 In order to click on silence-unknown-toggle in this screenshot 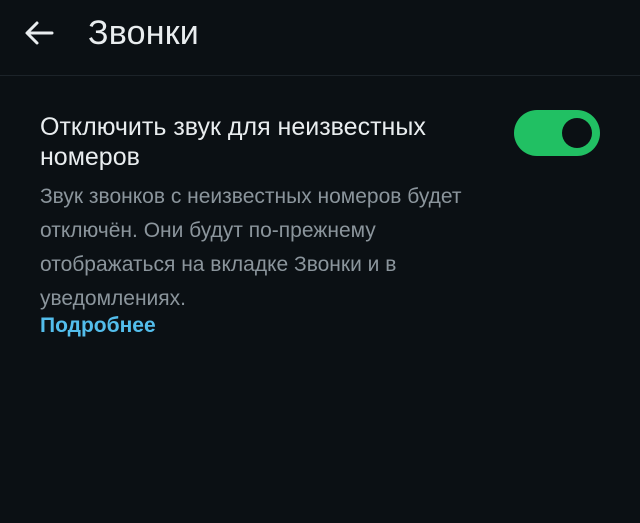, I will do `click(557, 133)`.